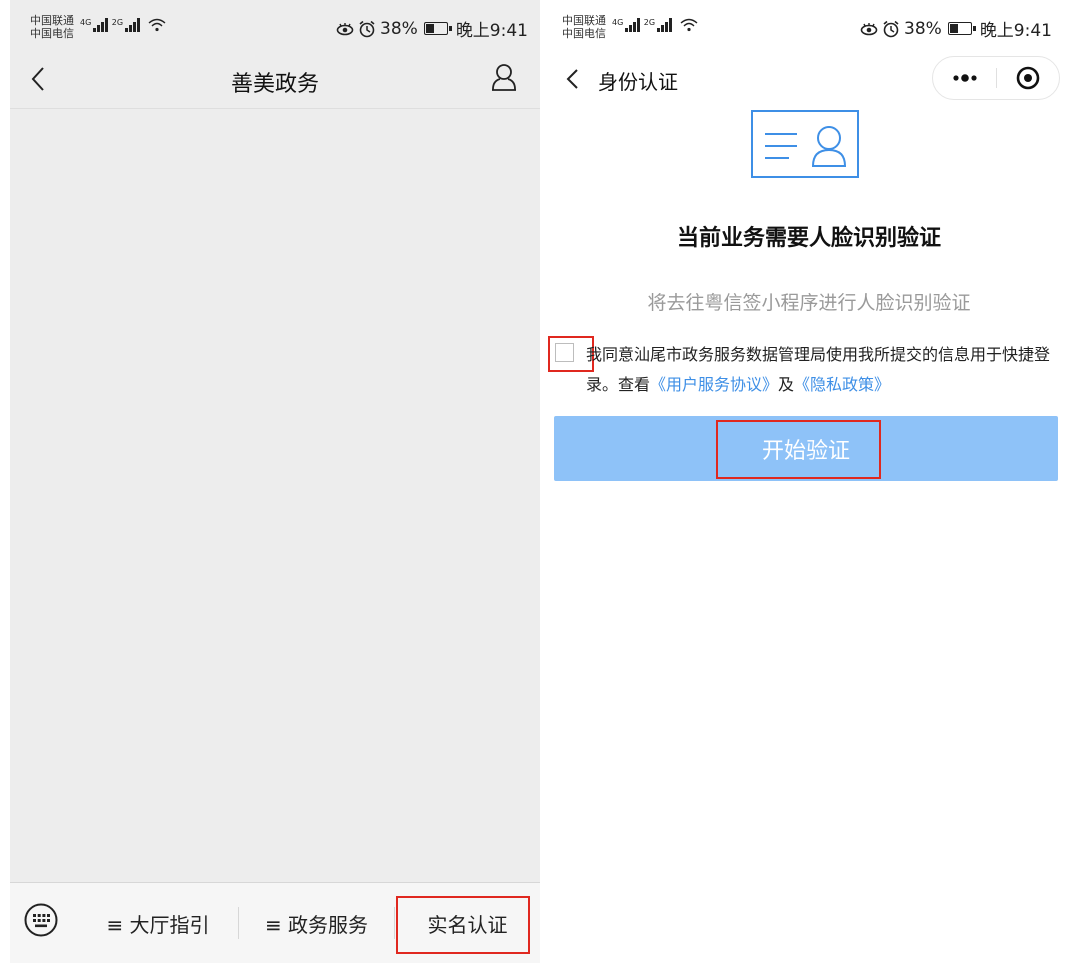 The width and height of the screenshot is (1080, 963). I want to click on menu-government-service: ≡ 政务服务, so click(316, 923).